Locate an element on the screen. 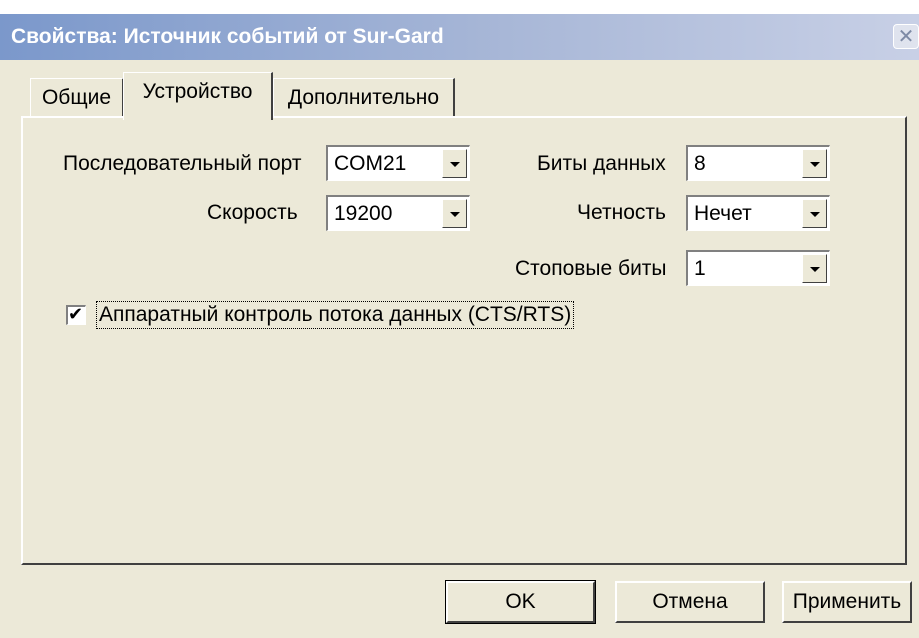 The image size is (919, 638). ok-button: OK is located at coordinates (520, 602).